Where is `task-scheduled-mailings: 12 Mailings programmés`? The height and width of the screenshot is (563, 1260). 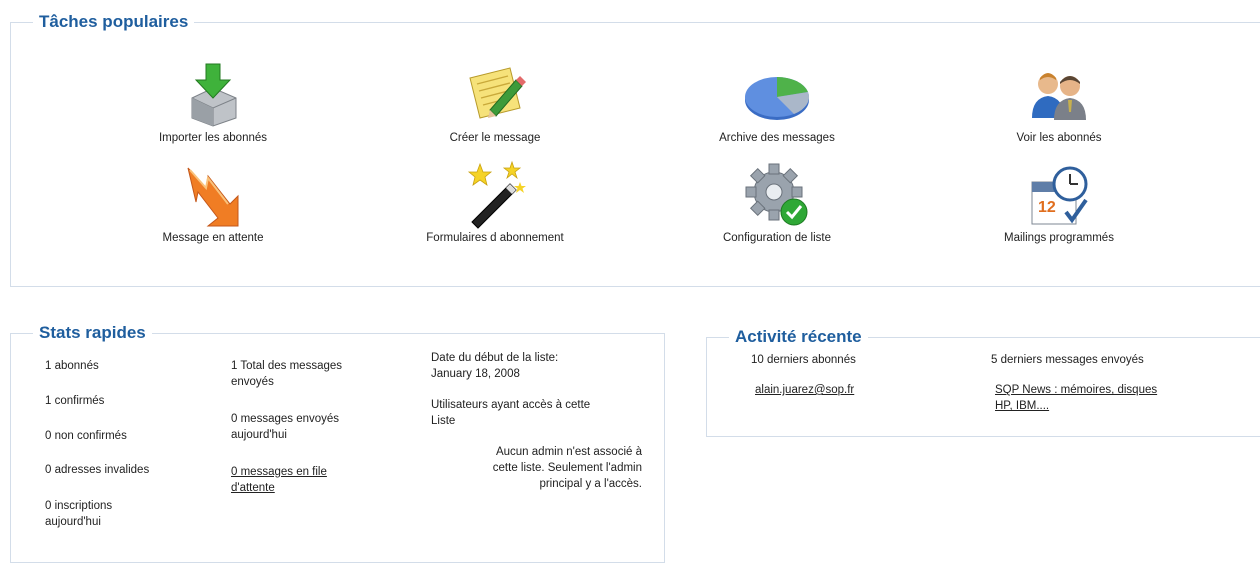 task-scheduled-mailings: 12 Mailings programmés is located at coordinates (1059, 202).